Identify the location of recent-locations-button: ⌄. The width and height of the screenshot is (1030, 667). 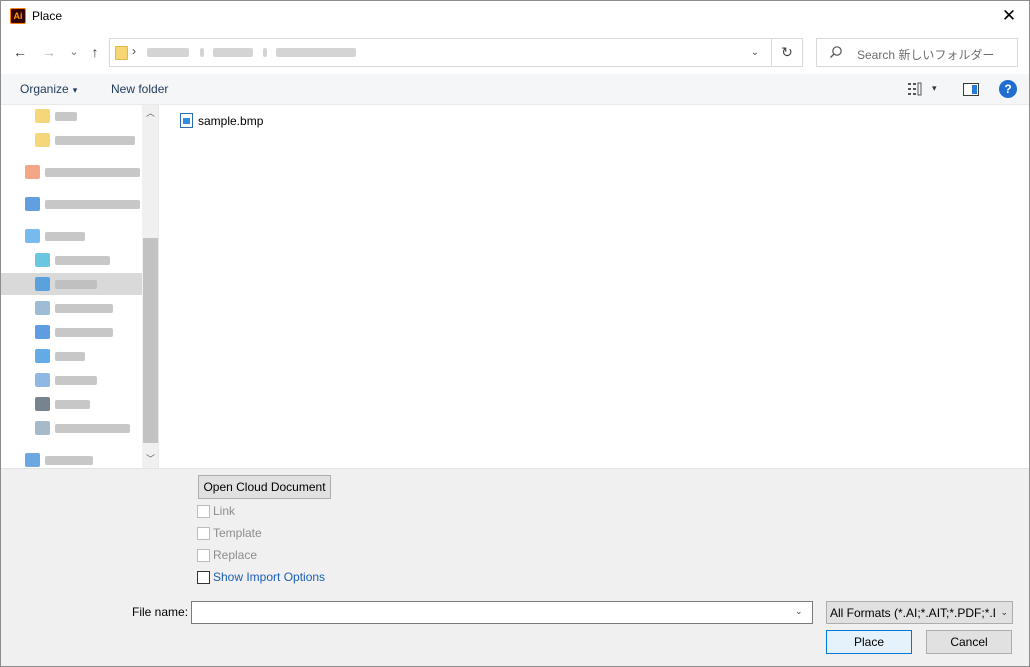
(74, 52).